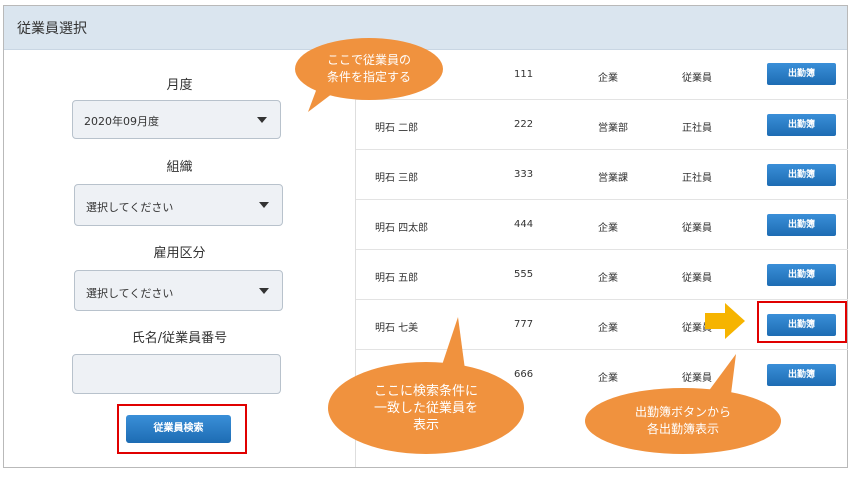 The width and height of the screenshot is (855, 480). Describe the element at coordinates (368, 60) in the screenshot. I see `callout-text: ここで従業員の` at that location.